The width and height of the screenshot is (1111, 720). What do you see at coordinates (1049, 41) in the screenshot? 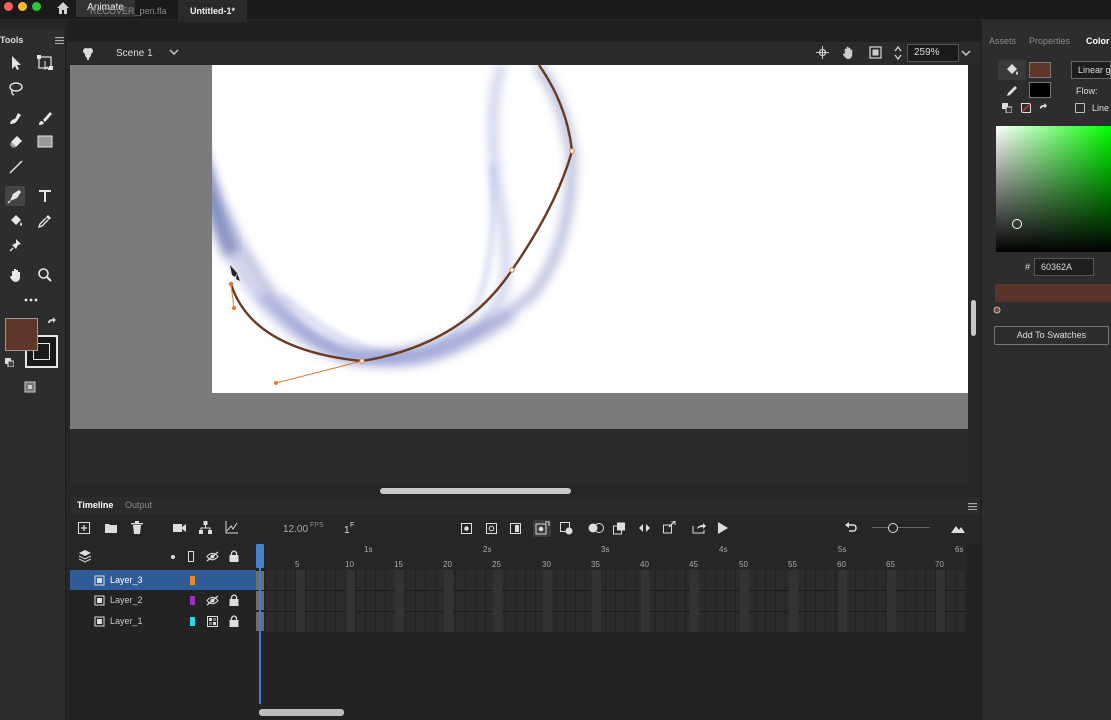
I see `tab-properties: Properties` at bounding box center [1049, 41].